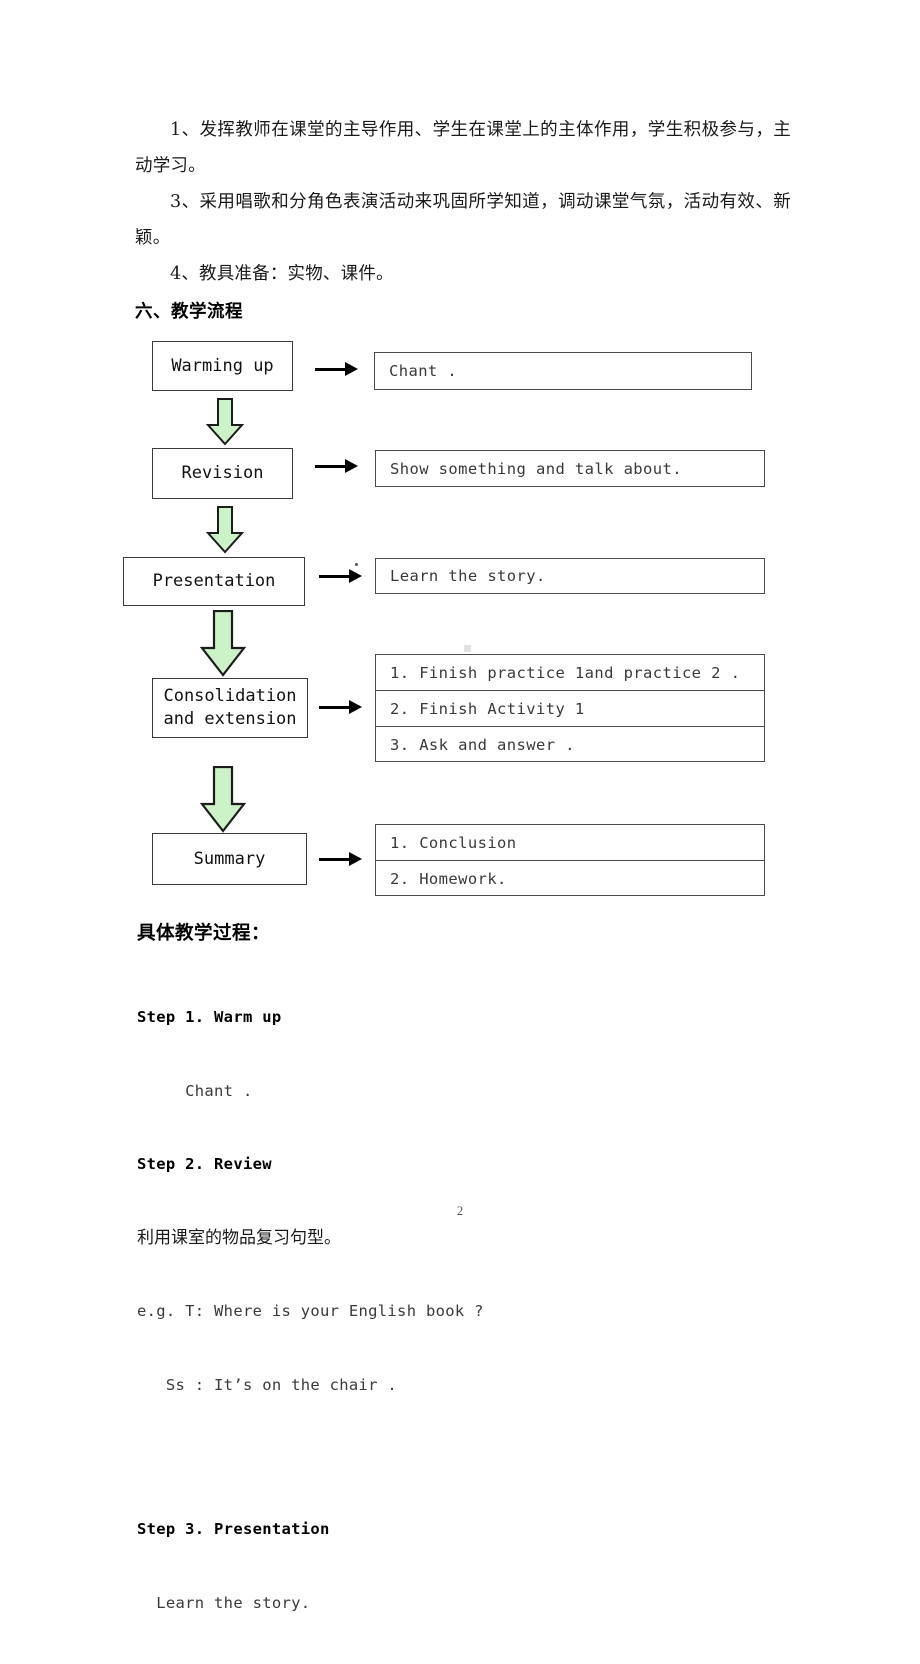 This screenshot has height=1664, width=920. I want to click on flow-node-presentation: Presentation, so click(214, 581).